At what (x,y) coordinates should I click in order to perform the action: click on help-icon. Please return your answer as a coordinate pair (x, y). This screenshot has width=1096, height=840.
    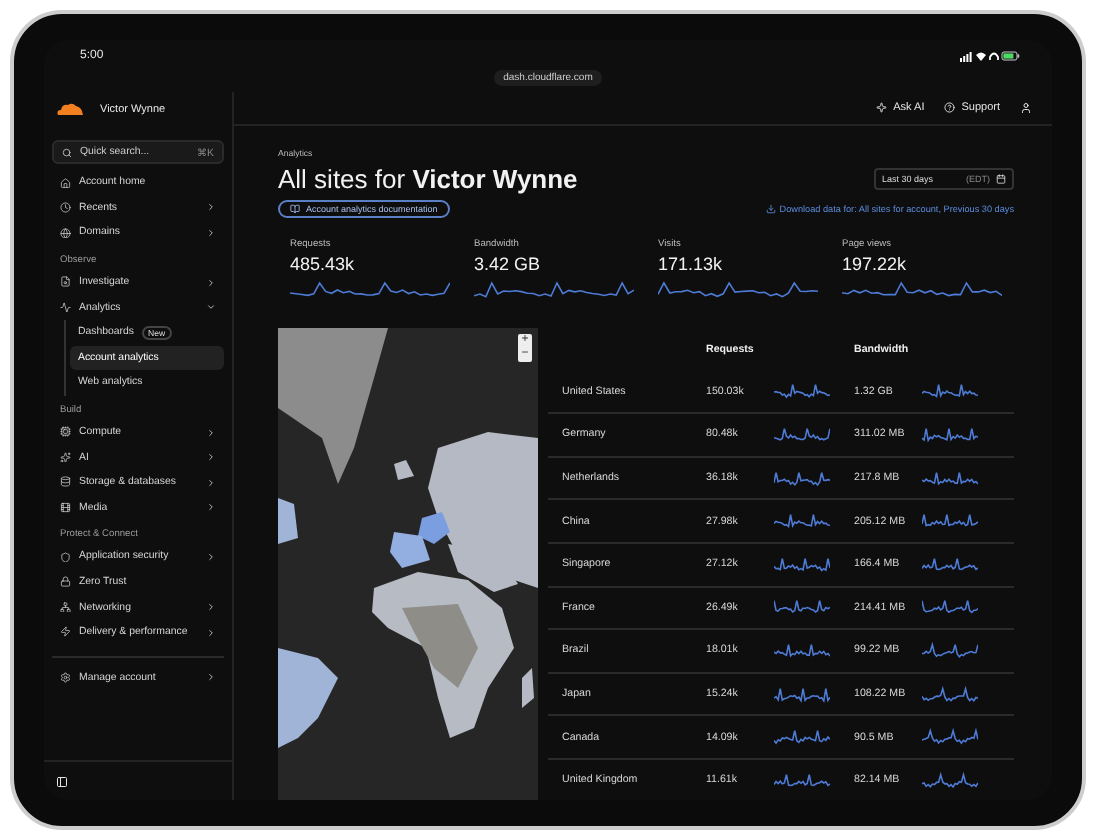
    Looking at the image, I should click on (950, 108).